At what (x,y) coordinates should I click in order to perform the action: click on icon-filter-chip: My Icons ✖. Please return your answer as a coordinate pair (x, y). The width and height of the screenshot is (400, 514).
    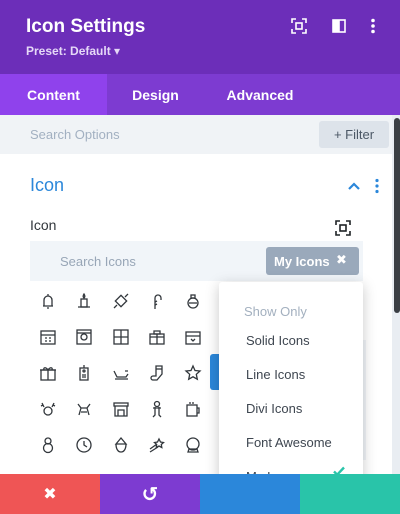
    Looking at the image, I should click on (312, 261).